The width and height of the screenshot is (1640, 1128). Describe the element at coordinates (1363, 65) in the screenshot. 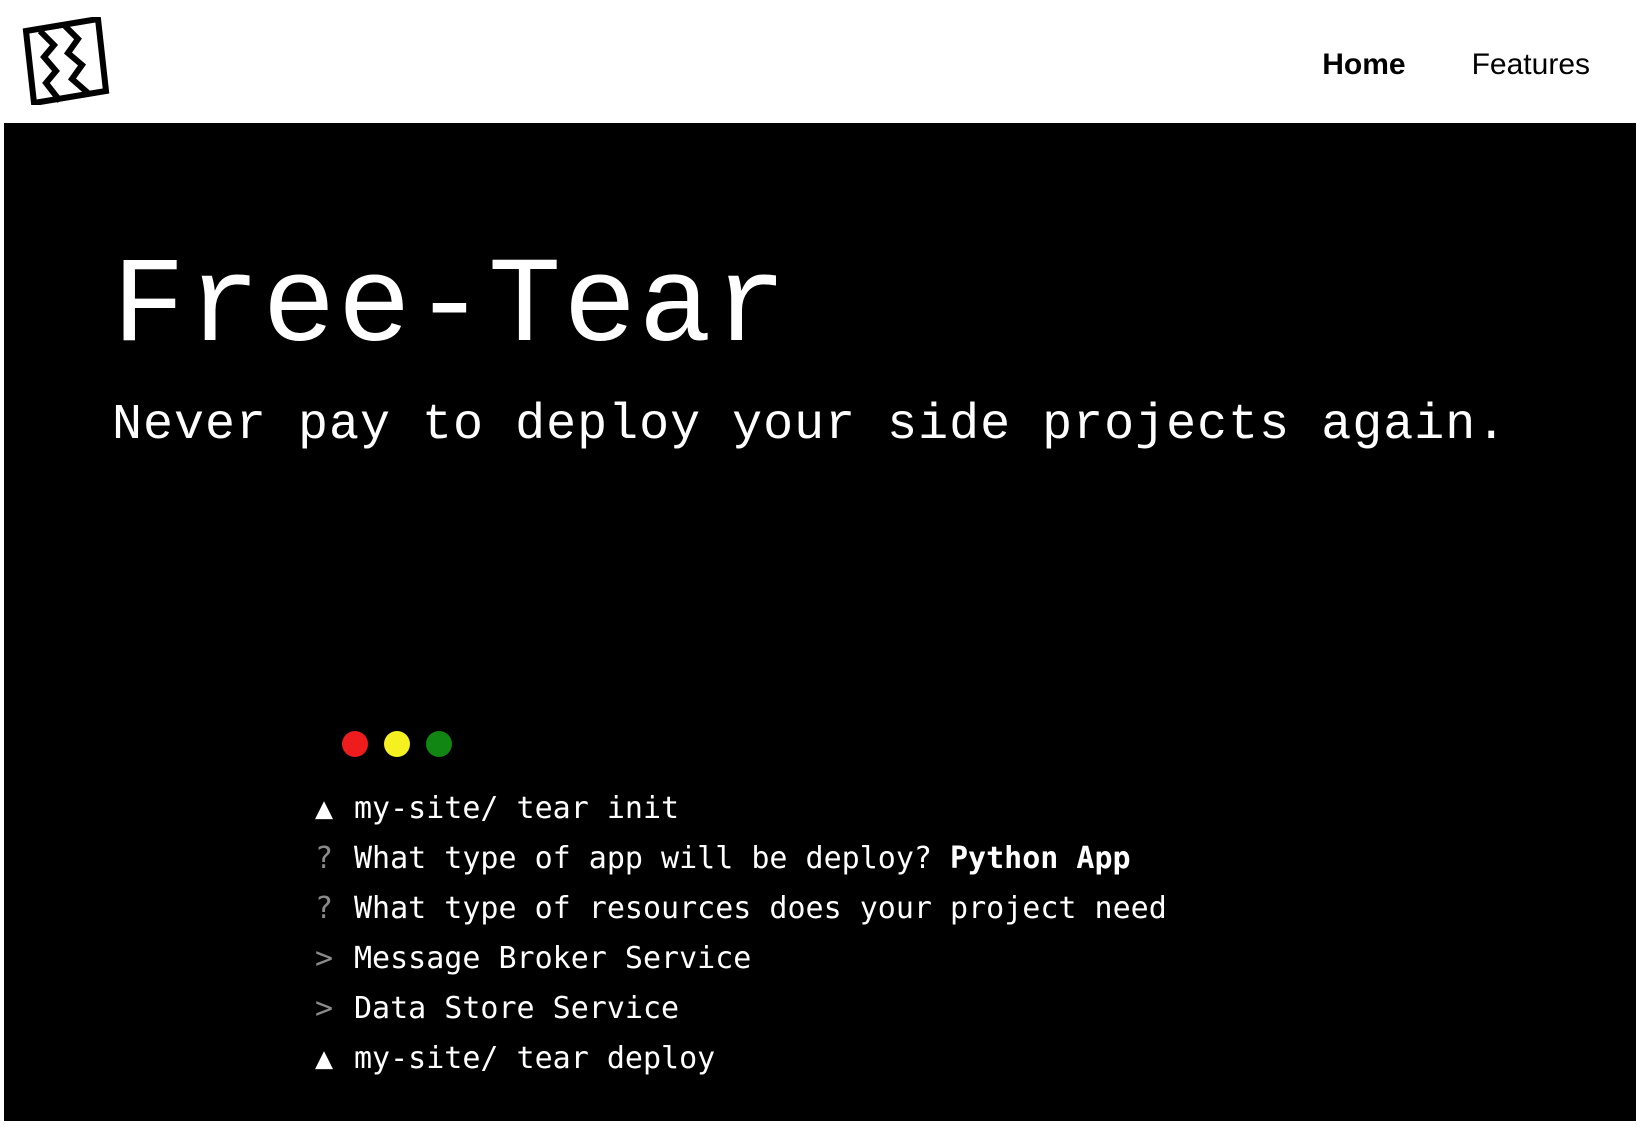

I see `nav-link-home: Home` at that location.